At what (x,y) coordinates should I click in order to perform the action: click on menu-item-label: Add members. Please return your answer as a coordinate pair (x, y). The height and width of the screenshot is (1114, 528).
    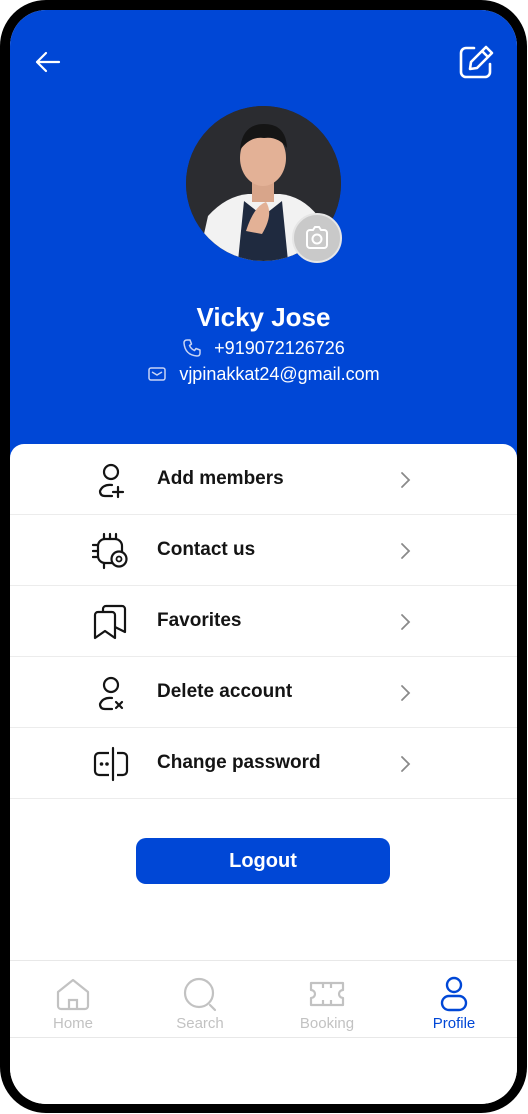
    Looking at the image, I should click on (220, 478).